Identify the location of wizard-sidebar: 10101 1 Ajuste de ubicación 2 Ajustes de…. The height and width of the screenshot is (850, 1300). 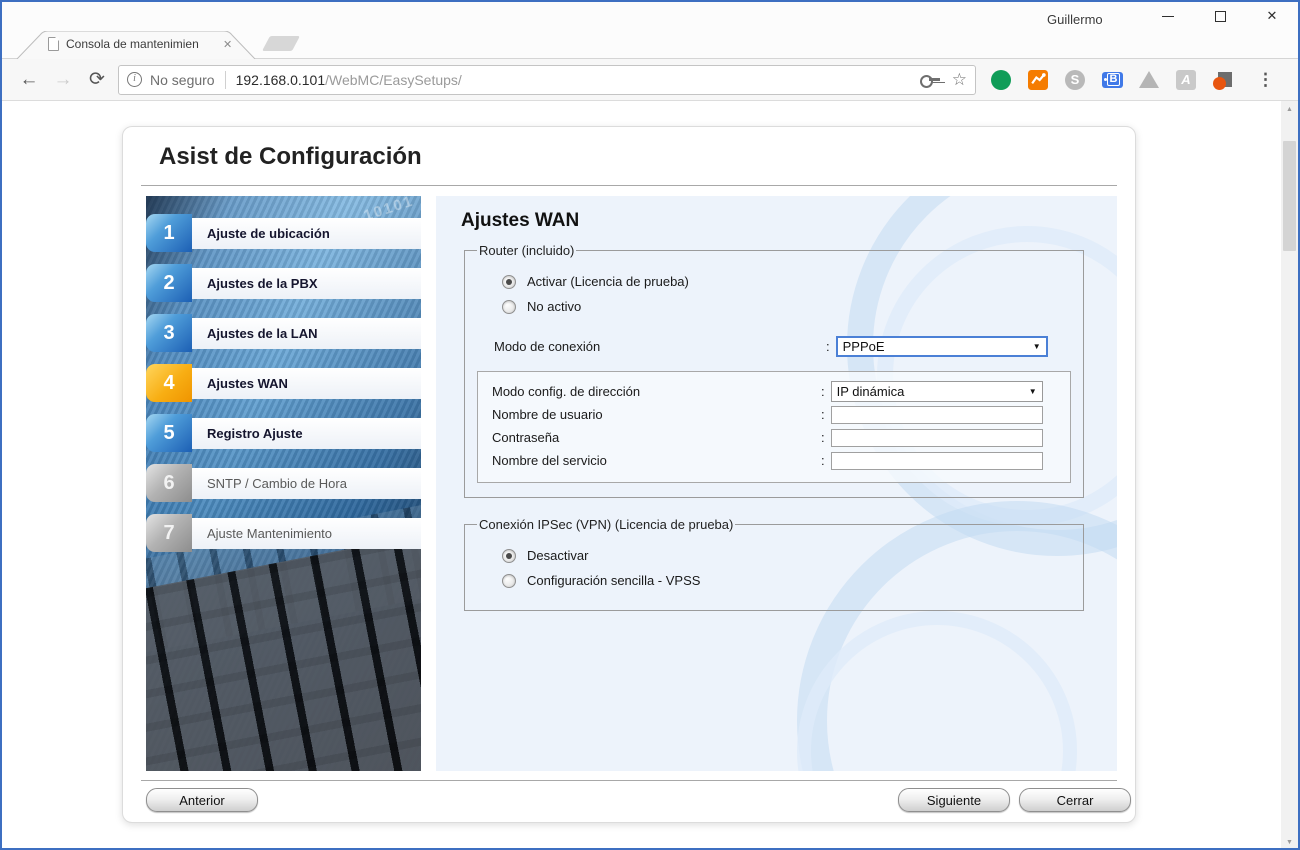
(283, 483).